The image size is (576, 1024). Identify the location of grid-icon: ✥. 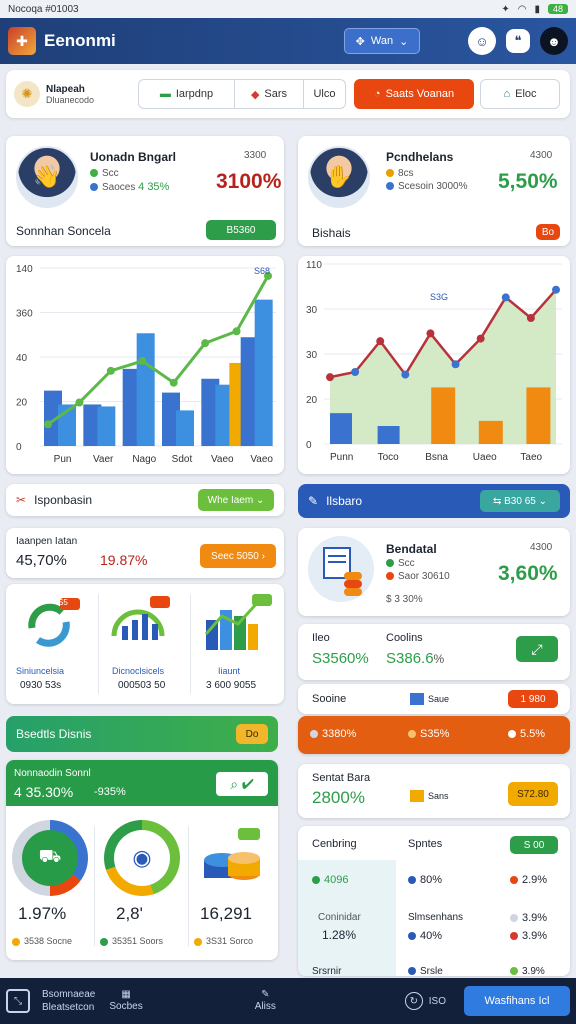
(360, 41).